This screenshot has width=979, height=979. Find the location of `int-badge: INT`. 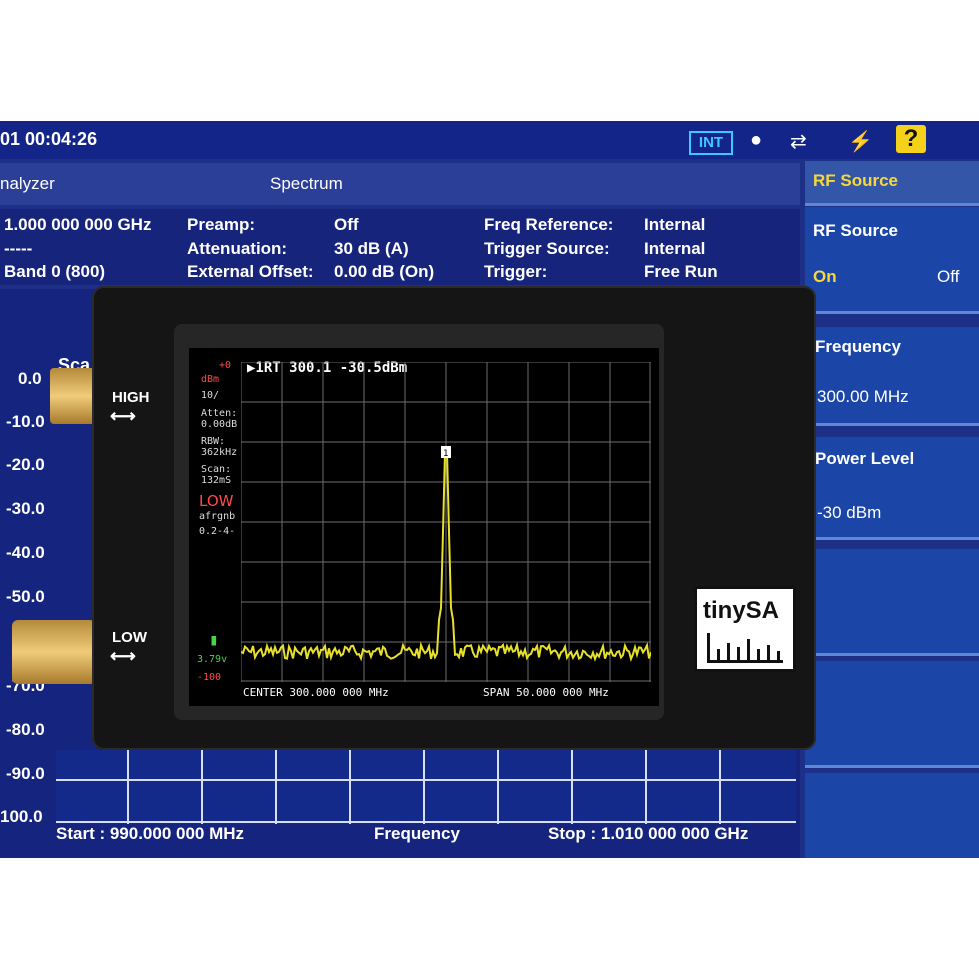

int-badge: INT is located at coordinates (711, 143).